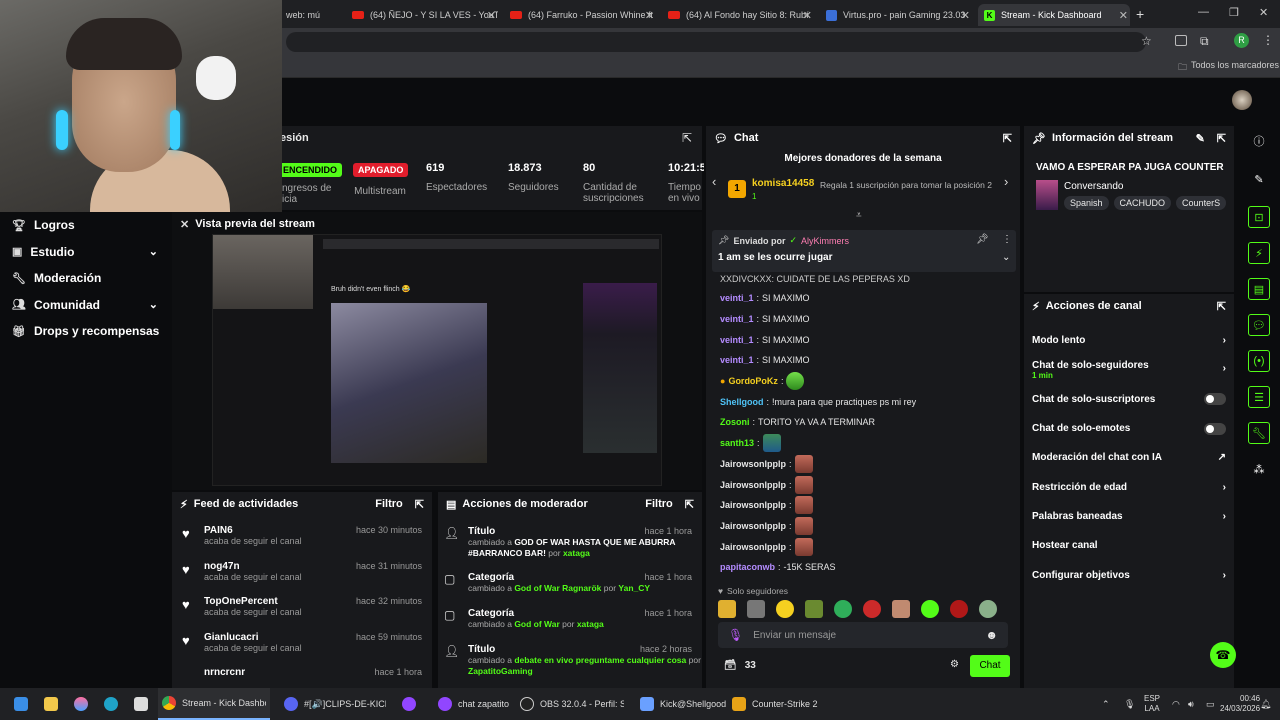  I want to click on preview-video: Bruh didn't even flinch 😂, so click(437, 360).